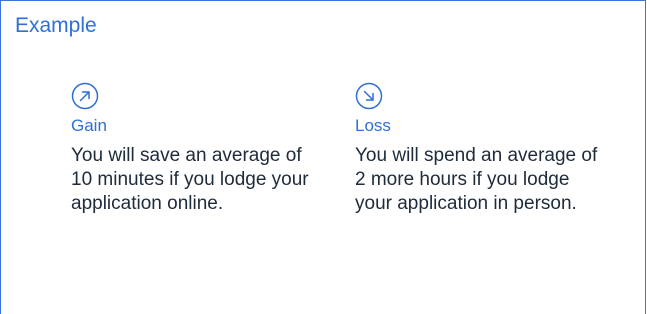 The height and width of the screenshot is (314, 647). What do you see at coordinates (190, 179) in the screenshot?
I see `gain-description-line: 10 minutes if you lodge your` at bounding box center [190, 179].